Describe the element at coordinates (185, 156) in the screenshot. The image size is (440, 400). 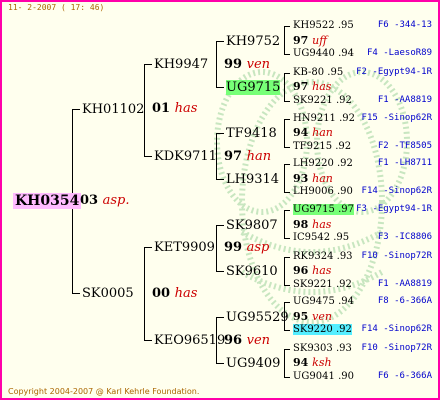
I see `gen2-queen-id: KDK9711` at that location.